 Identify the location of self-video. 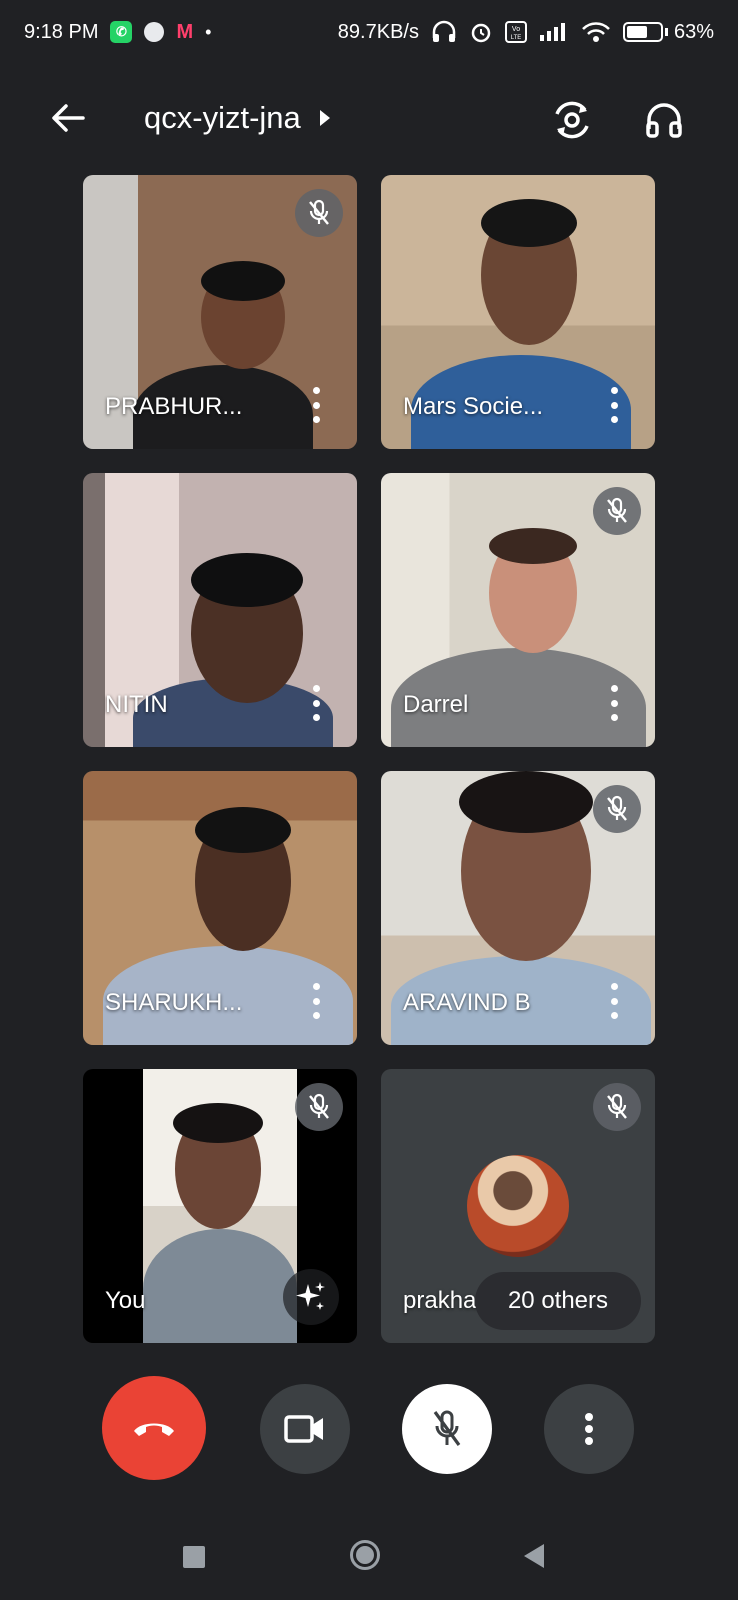
(220, 1206).